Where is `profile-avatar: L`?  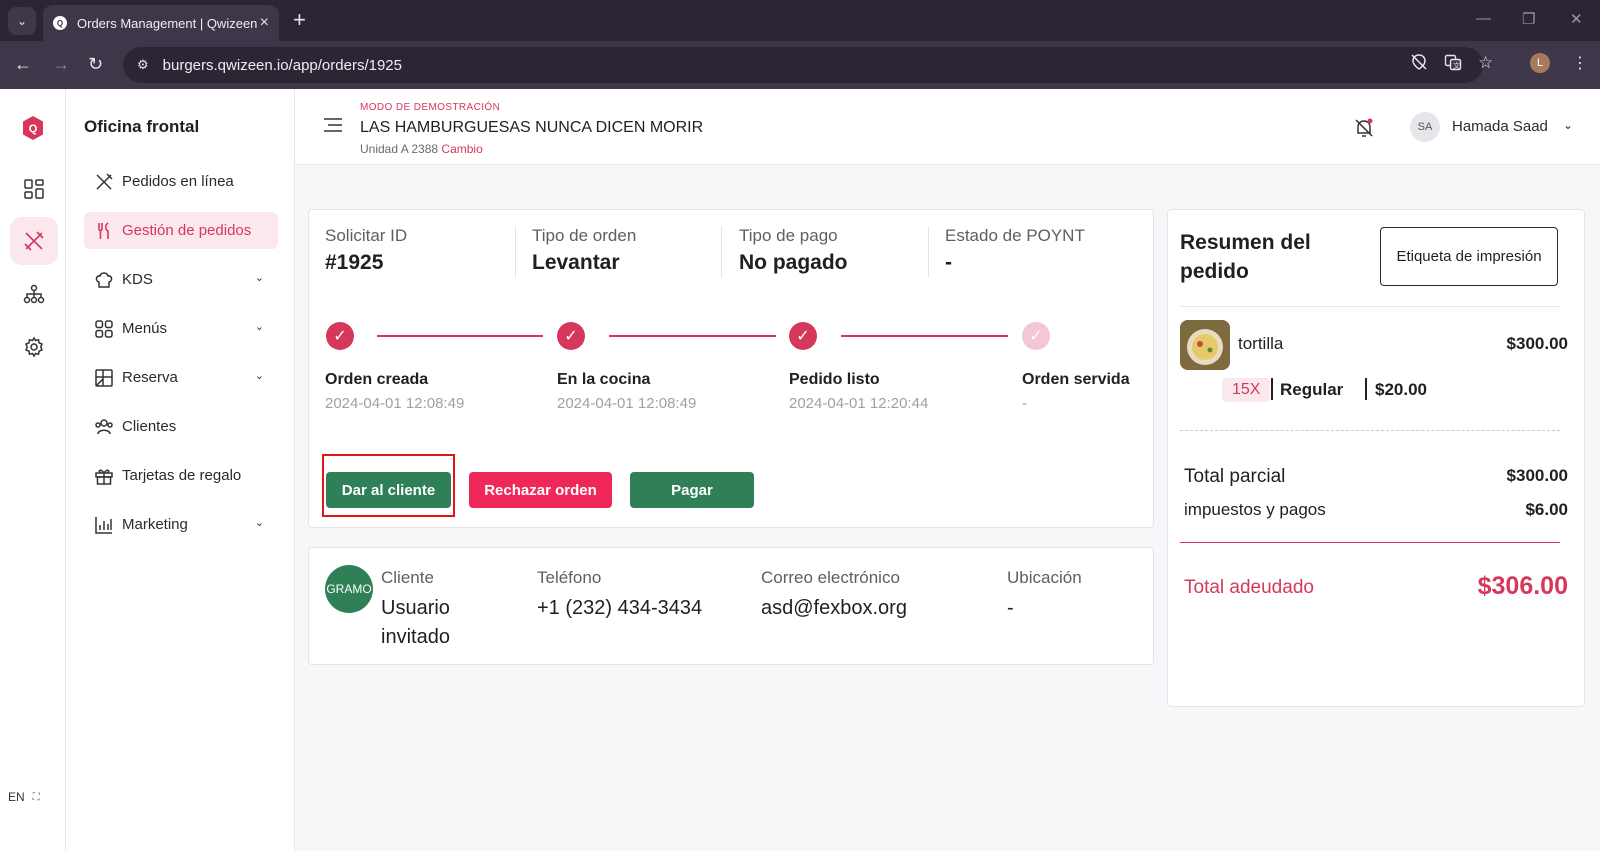
profile-avatar: L is located at coordinates (1540, 63).